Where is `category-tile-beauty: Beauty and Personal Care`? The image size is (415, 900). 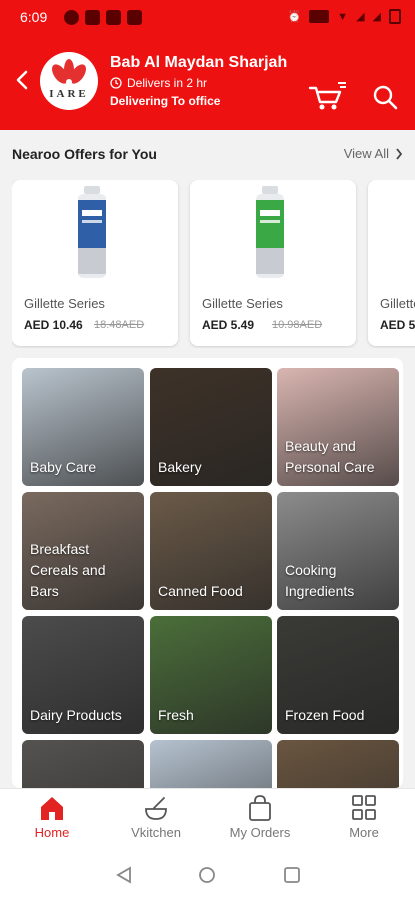 category-tile-beauty: Beauty and Personal Care is located at coordinates (338, 427).